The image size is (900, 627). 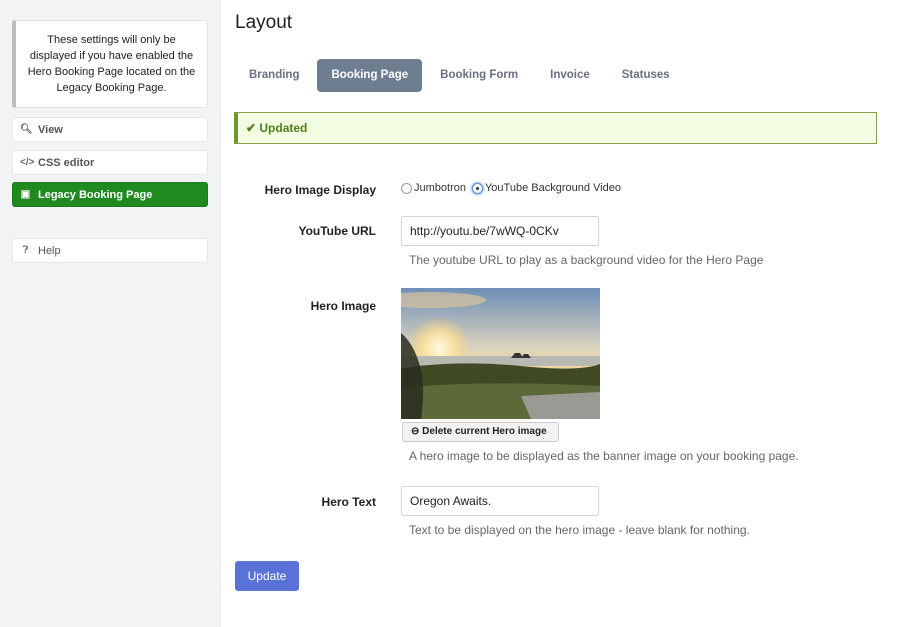 What do you see at coordinates (274, 75) in the screenshot?
I see `tab-branding: Branding` at bounding box center [274, 75].